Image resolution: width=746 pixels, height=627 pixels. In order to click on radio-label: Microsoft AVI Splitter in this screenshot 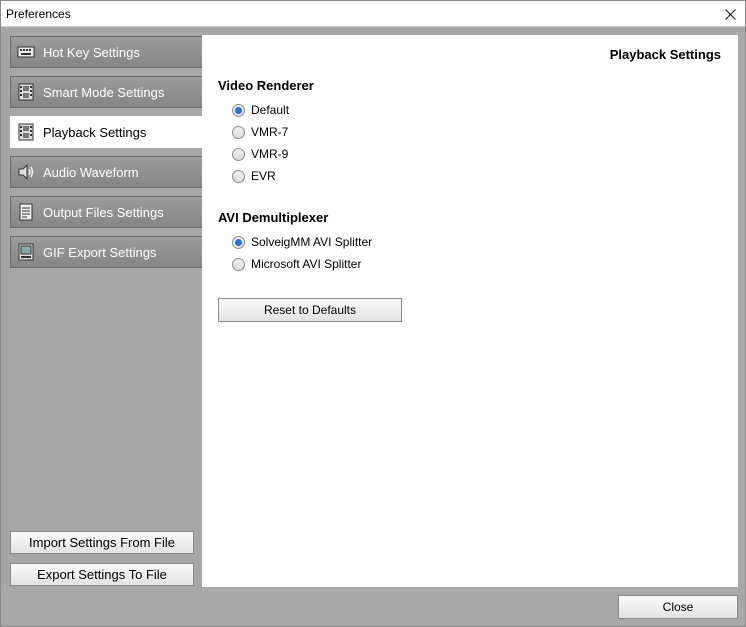, I will do `click(306, 264)`.